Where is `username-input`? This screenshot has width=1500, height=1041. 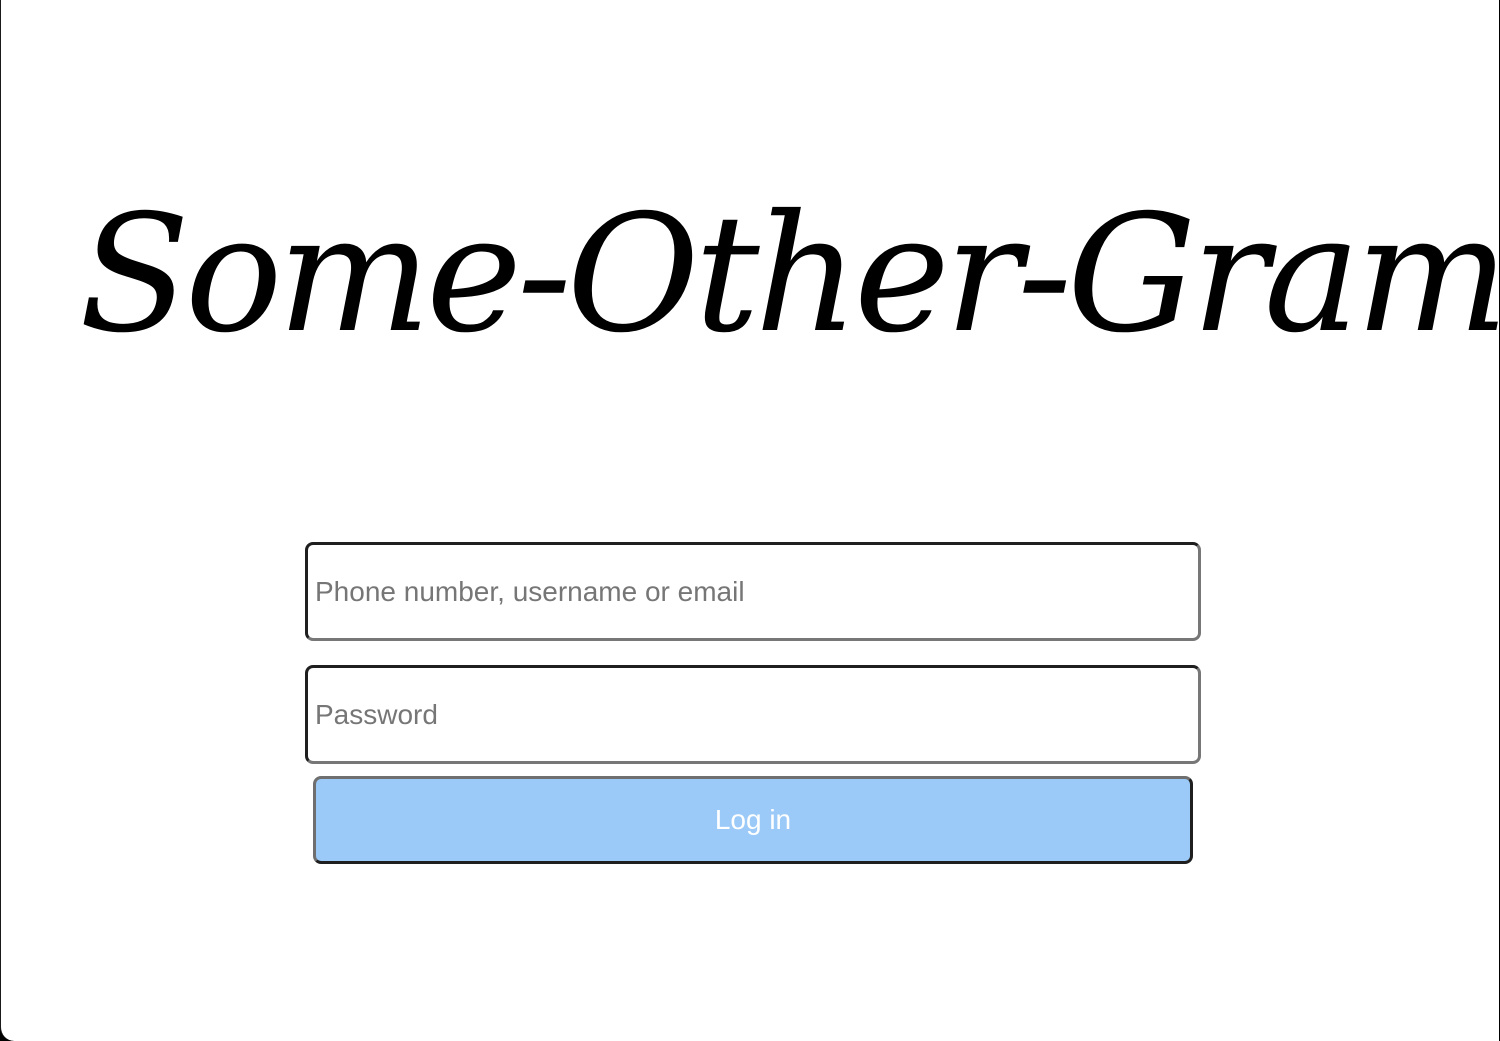
username-input is located at coordinates (753, 591).